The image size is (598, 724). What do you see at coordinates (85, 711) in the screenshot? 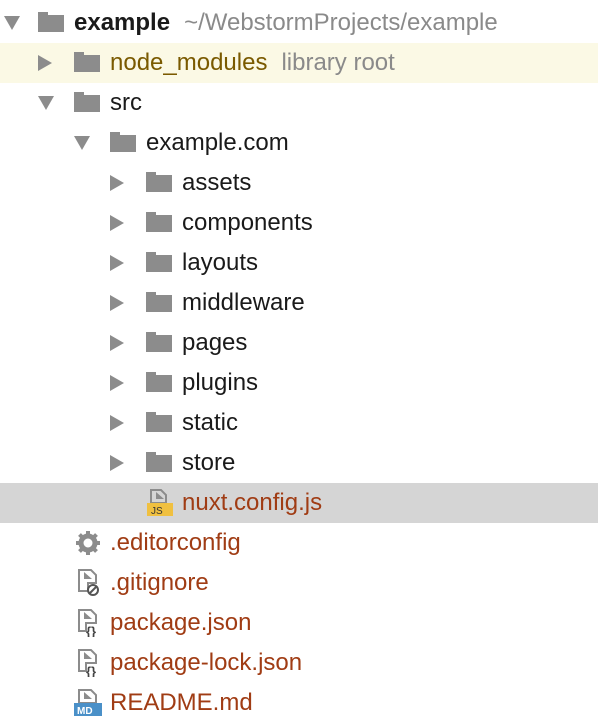
I see `svg-text: MD` at bounding box center [85, 711].